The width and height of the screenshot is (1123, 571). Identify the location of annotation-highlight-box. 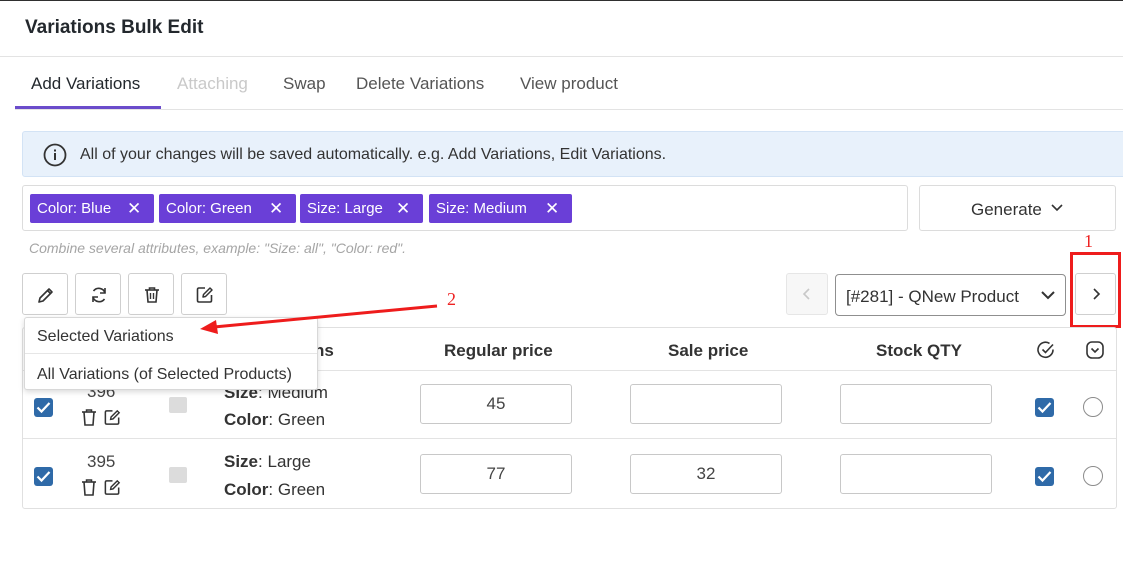
(1095, 290).